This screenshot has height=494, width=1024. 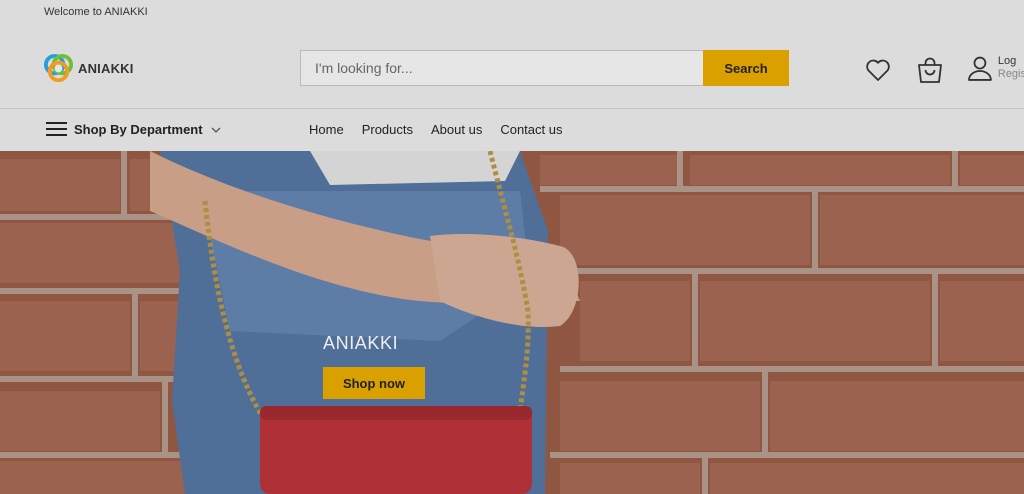 What do you see at coordinates (995, 68) in the screenshot?
I see `account-link: Log Regis` at bounding box center [995, 68].